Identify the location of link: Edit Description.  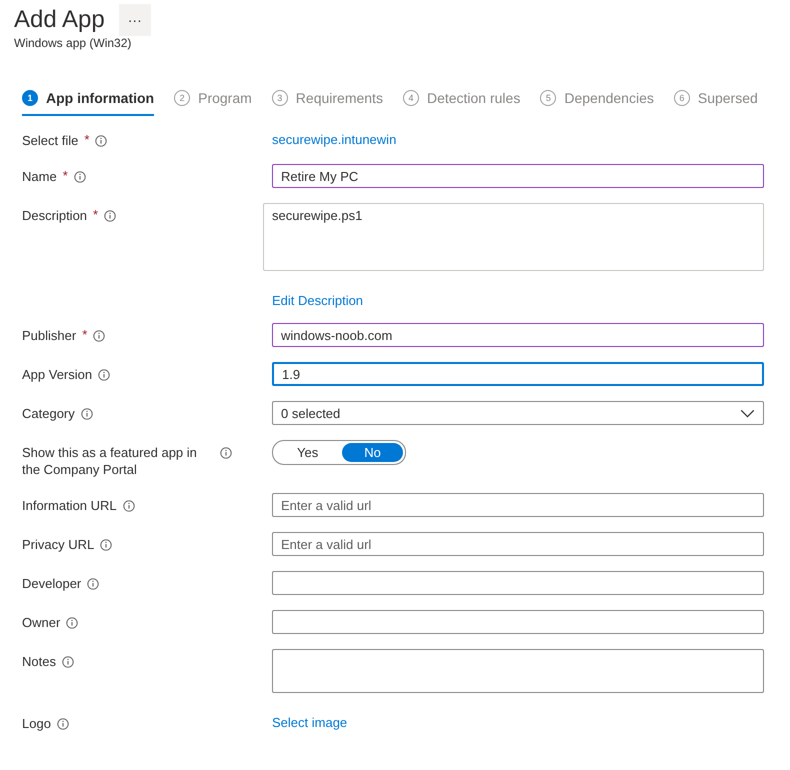
(318, 298).